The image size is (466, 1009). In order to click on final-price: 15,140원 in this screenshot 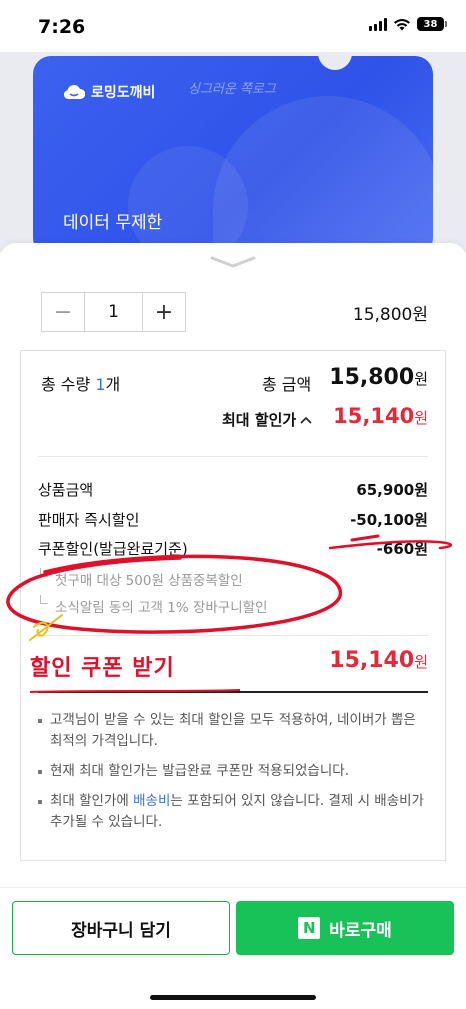, I will do `click(378, 660)`.